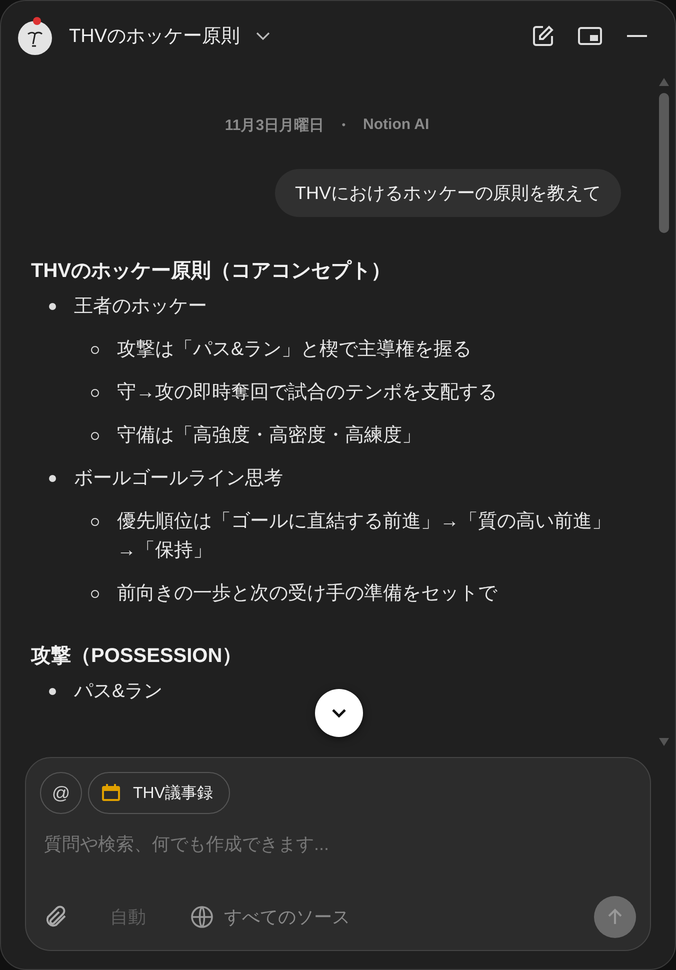 This screenshot has height=970, width=676. I want to click on sources-selector: すべてのソース, so click(270, 917).